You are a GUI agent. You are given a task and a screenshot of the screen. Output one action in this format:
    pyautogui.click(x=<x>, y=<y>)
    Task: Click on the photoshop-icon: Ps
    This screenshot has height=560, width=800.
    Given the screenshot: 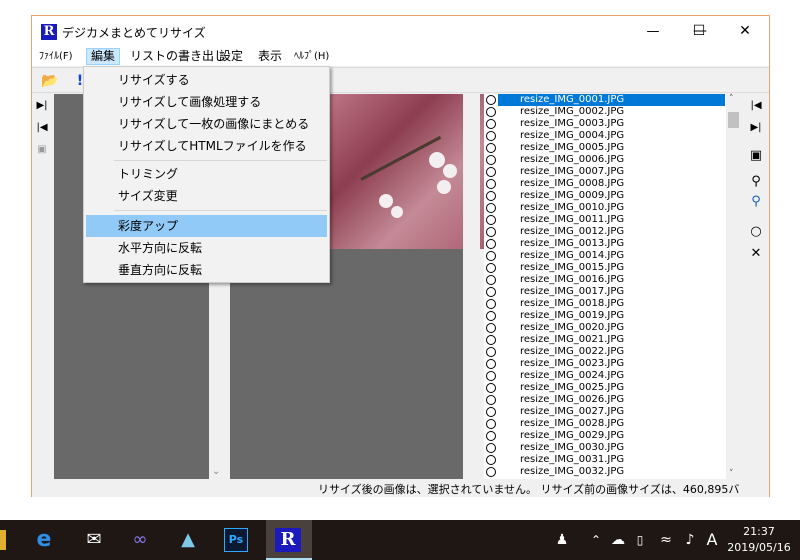 What is the action you would take?
    pyautogui.click(x=236, y=540)
    